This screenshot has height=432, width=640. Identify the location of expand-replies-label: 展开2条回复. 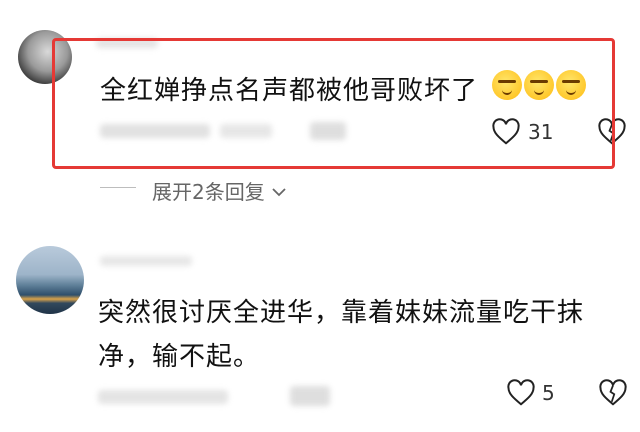
(208, 192).